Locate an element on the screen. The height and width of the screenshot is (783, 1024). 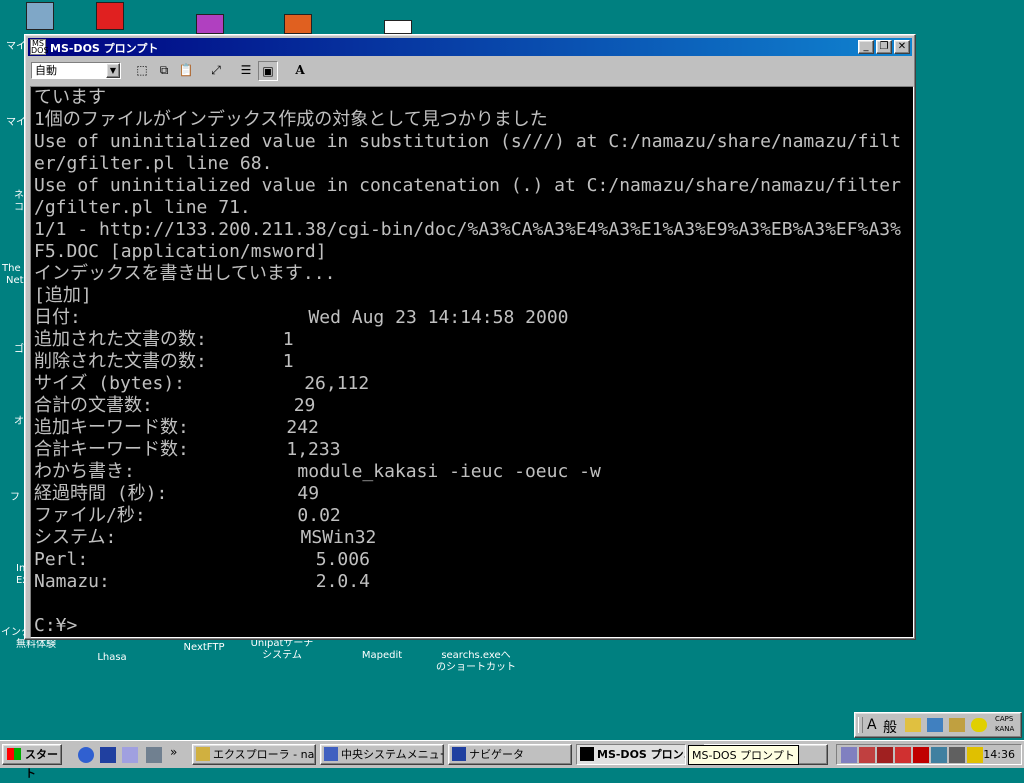
navigator-icon is located at coordinates (459, 754).